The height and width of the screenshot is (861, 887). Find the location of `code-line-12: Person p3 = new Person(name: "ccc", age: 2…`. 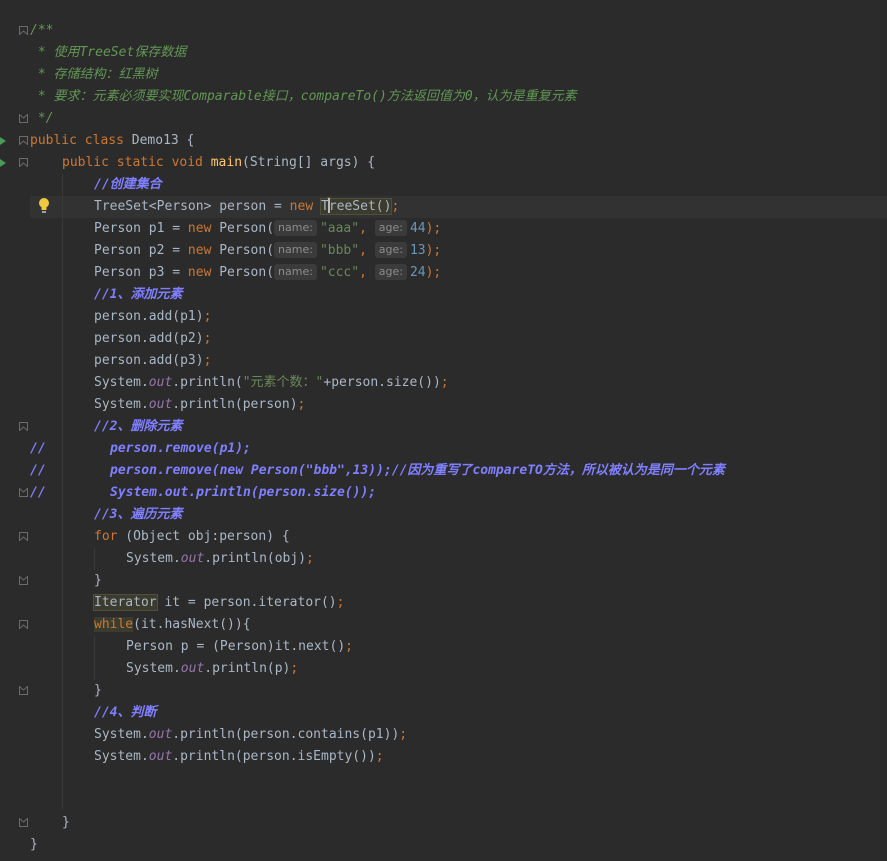

code-line-12: Person p3 = new Person(name: "ccc", age: 2… is located at coordinates (267, 273).